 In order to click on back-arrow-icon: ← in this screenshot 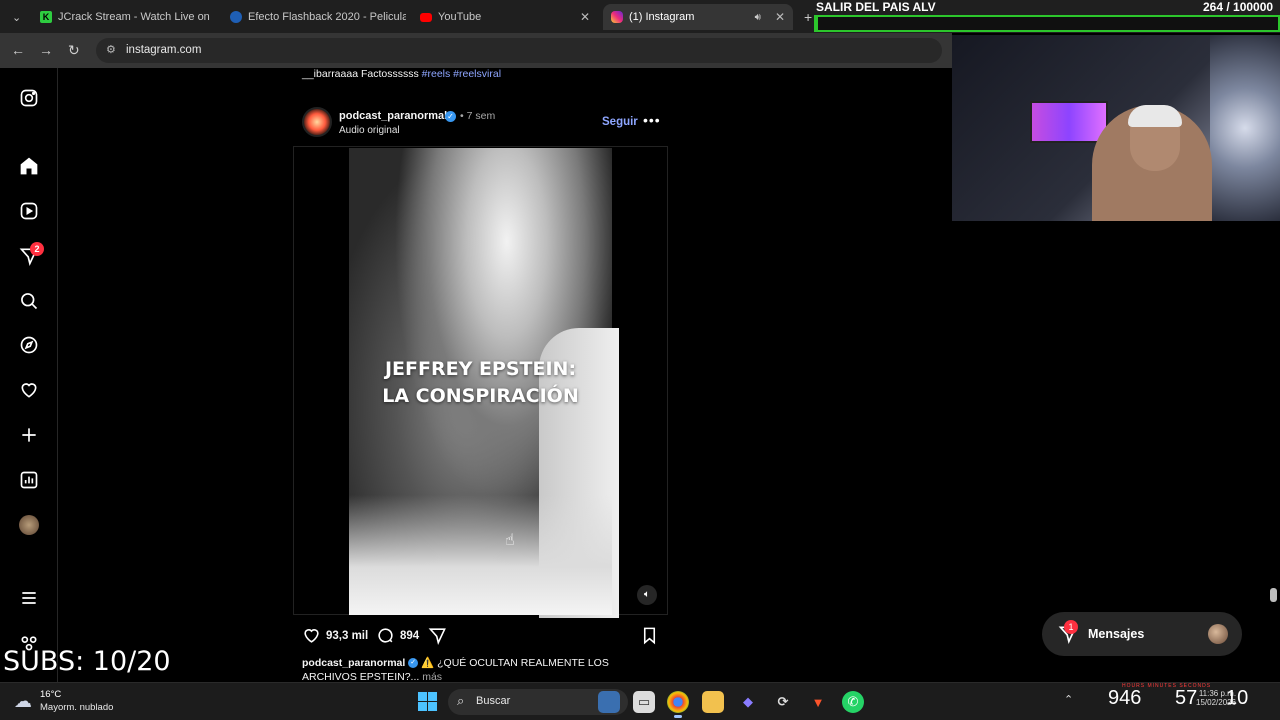, I will do `click(18, 50)`.